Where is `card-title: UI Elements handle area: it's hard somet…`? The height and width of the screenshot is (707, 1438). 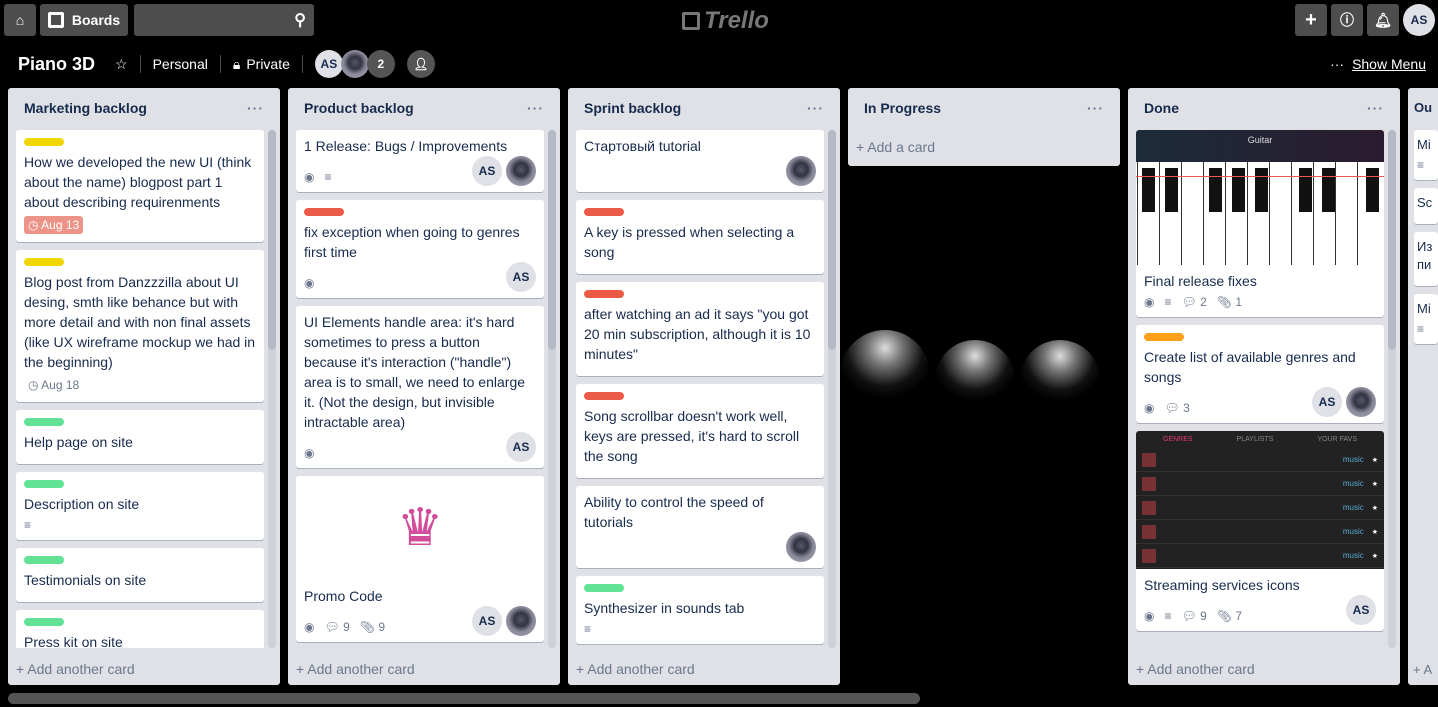
card-title: UI Elements handle area: it's hard somet… is located at coordinates (415, 372).